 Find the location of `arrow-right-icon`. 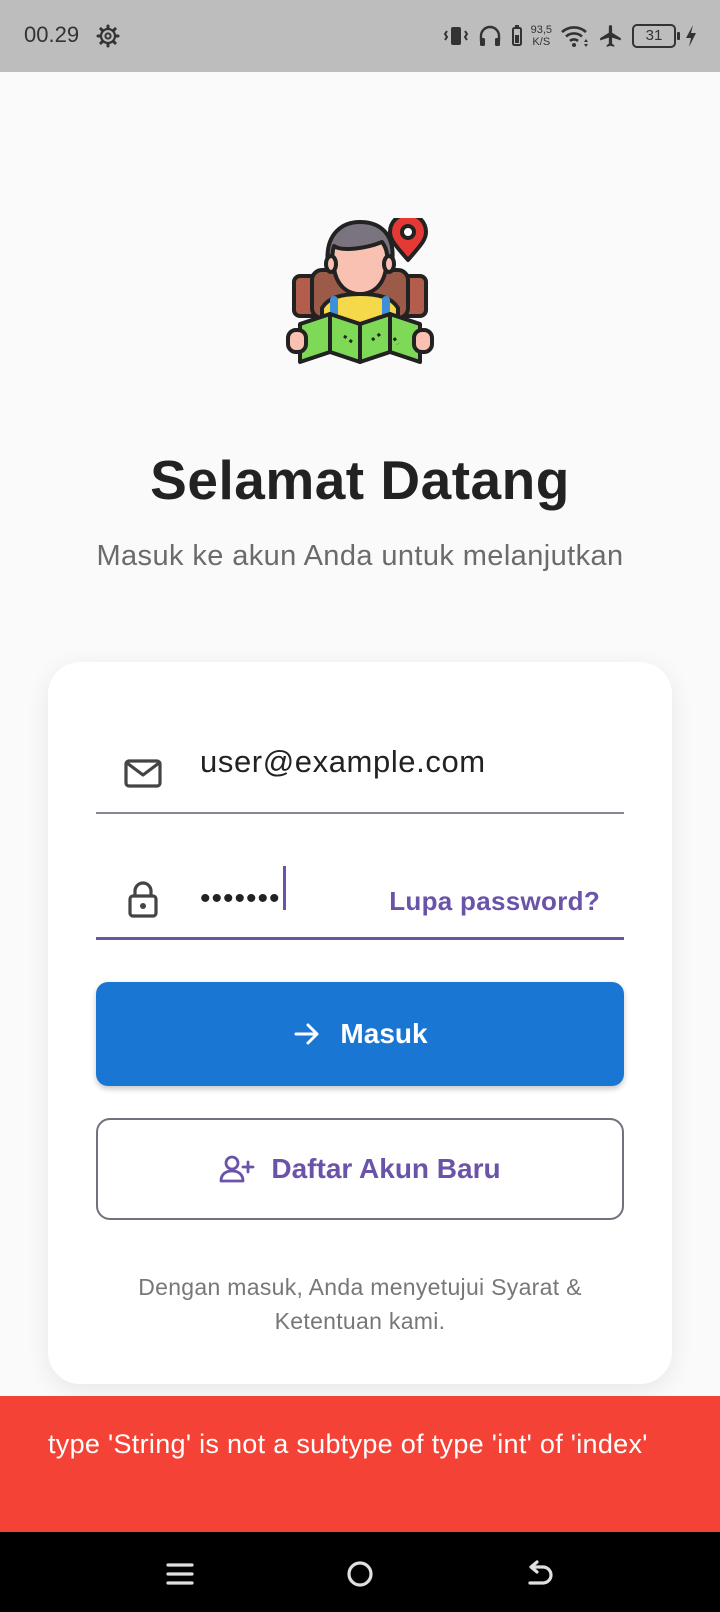

arrow-right-icon is located at coordinates (306, 1034).